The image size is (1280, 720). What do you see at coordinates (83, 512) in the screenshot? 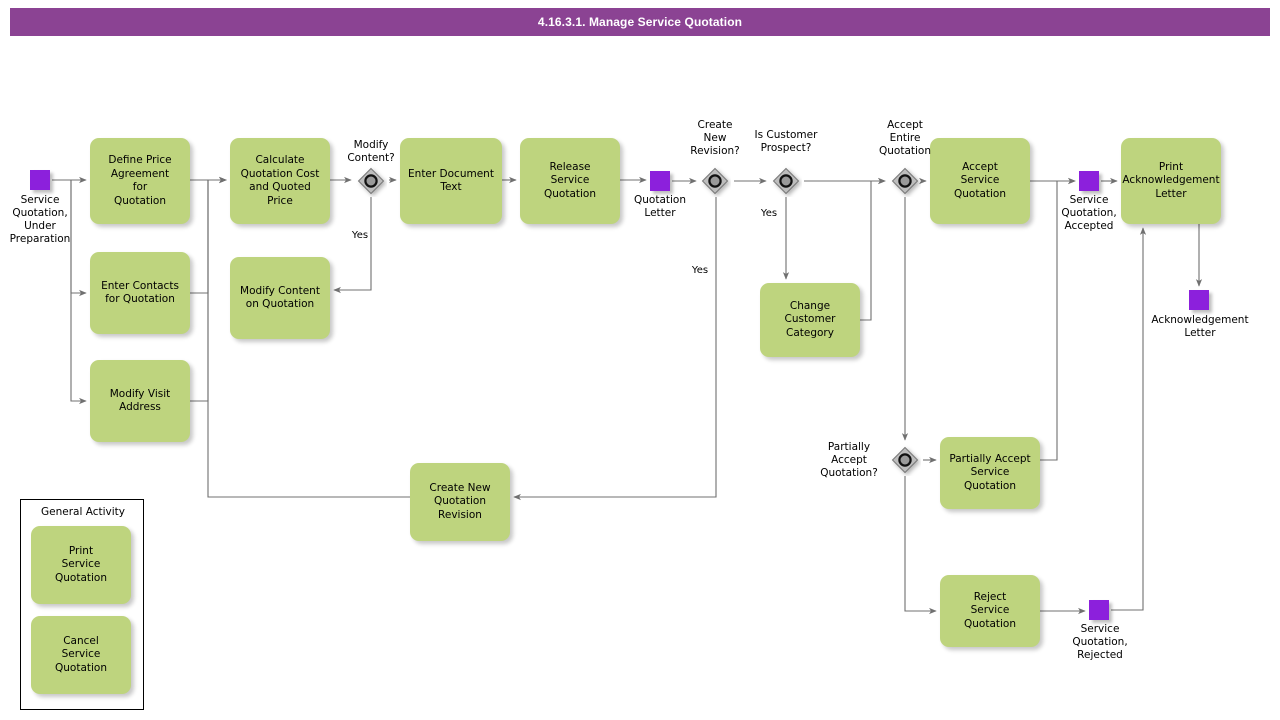
I see `legend-title: General Activity` at bounding box center [83, 512].